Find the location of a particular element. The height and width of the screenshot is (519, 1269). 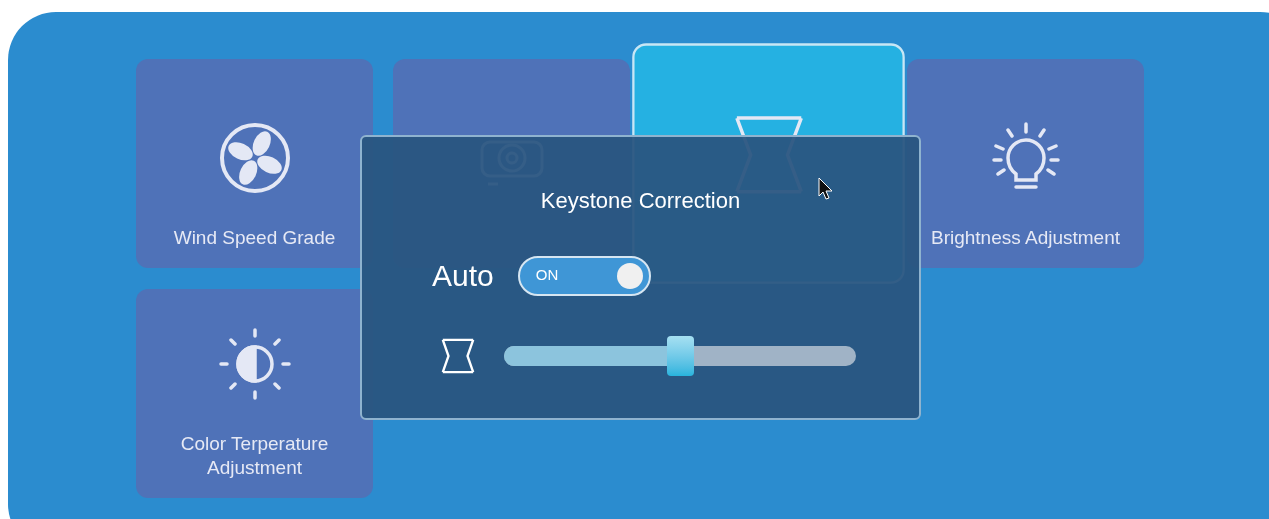

menu-tile: Brightness Adjustment is located at coordinates (1025, 163).